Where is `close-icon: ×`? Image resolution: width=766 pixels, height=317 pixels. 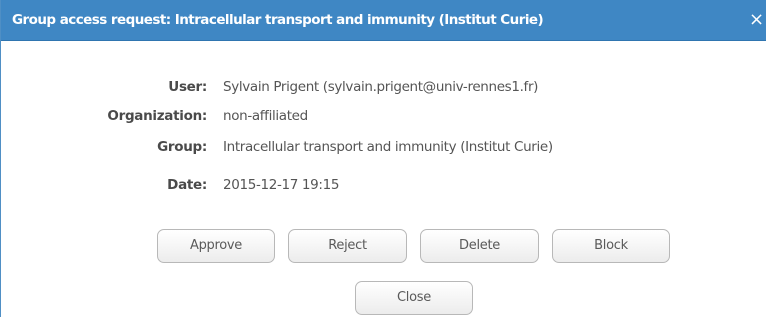 close-icon: × is located at coordinates (757, 20).